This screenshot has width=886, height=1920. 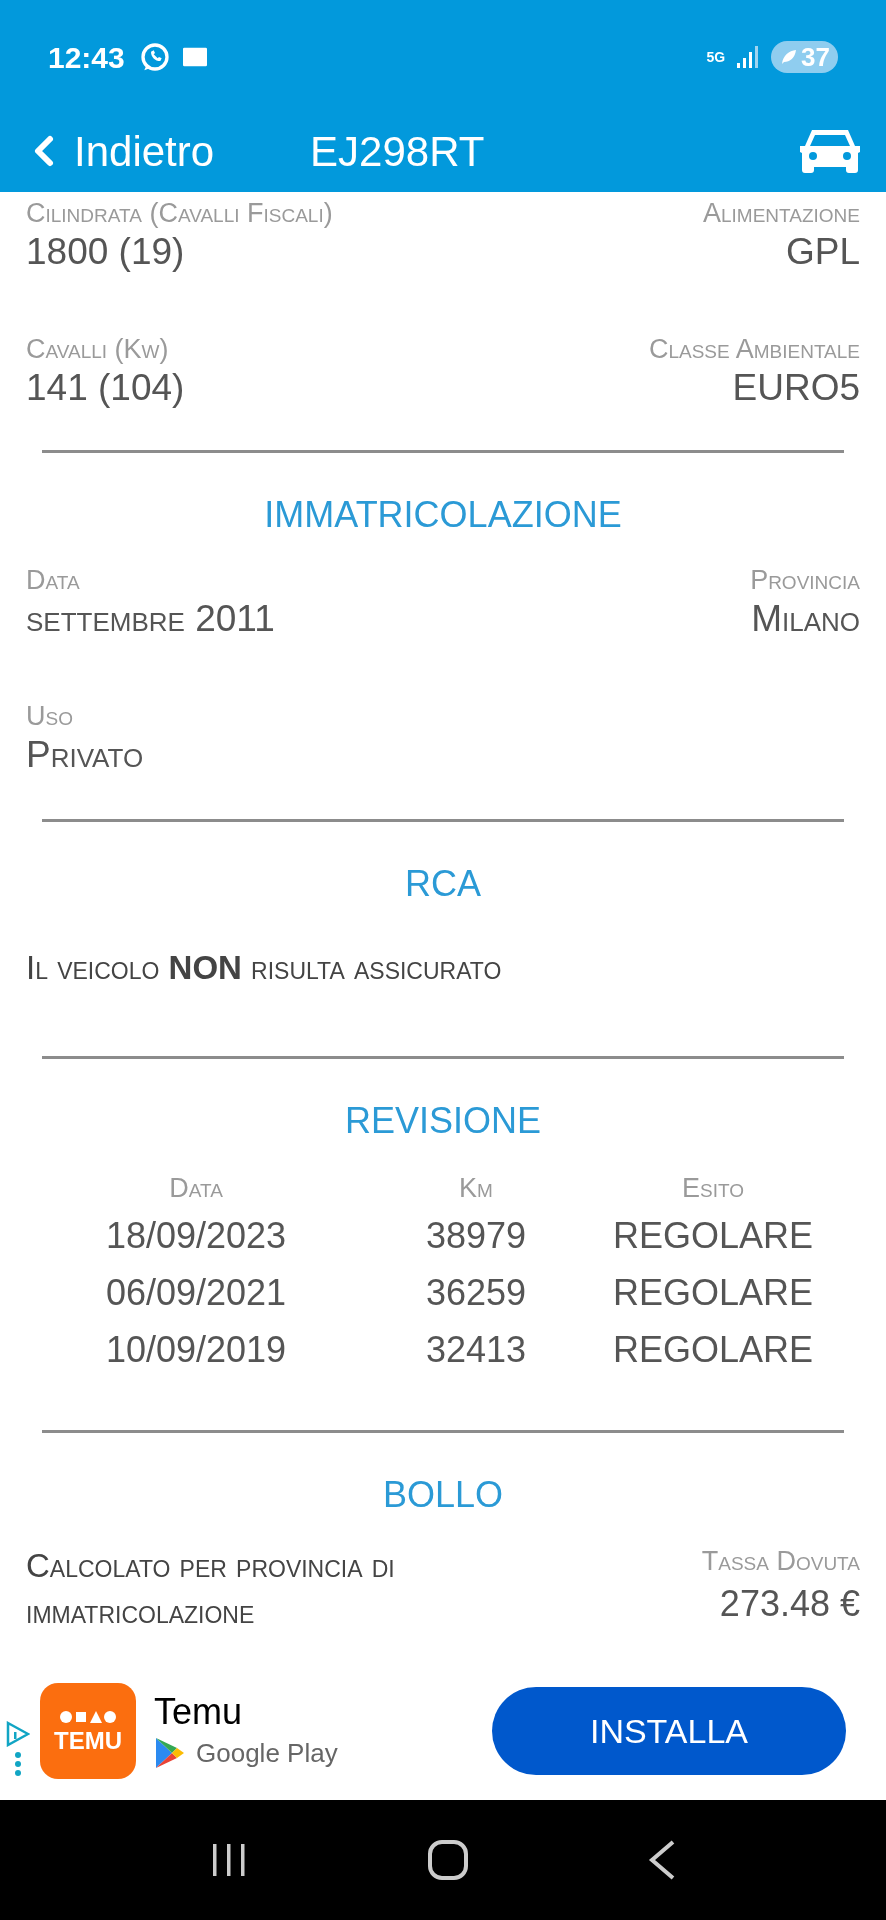 I want to click on clock: 12:43, so click(x=86, y=57).